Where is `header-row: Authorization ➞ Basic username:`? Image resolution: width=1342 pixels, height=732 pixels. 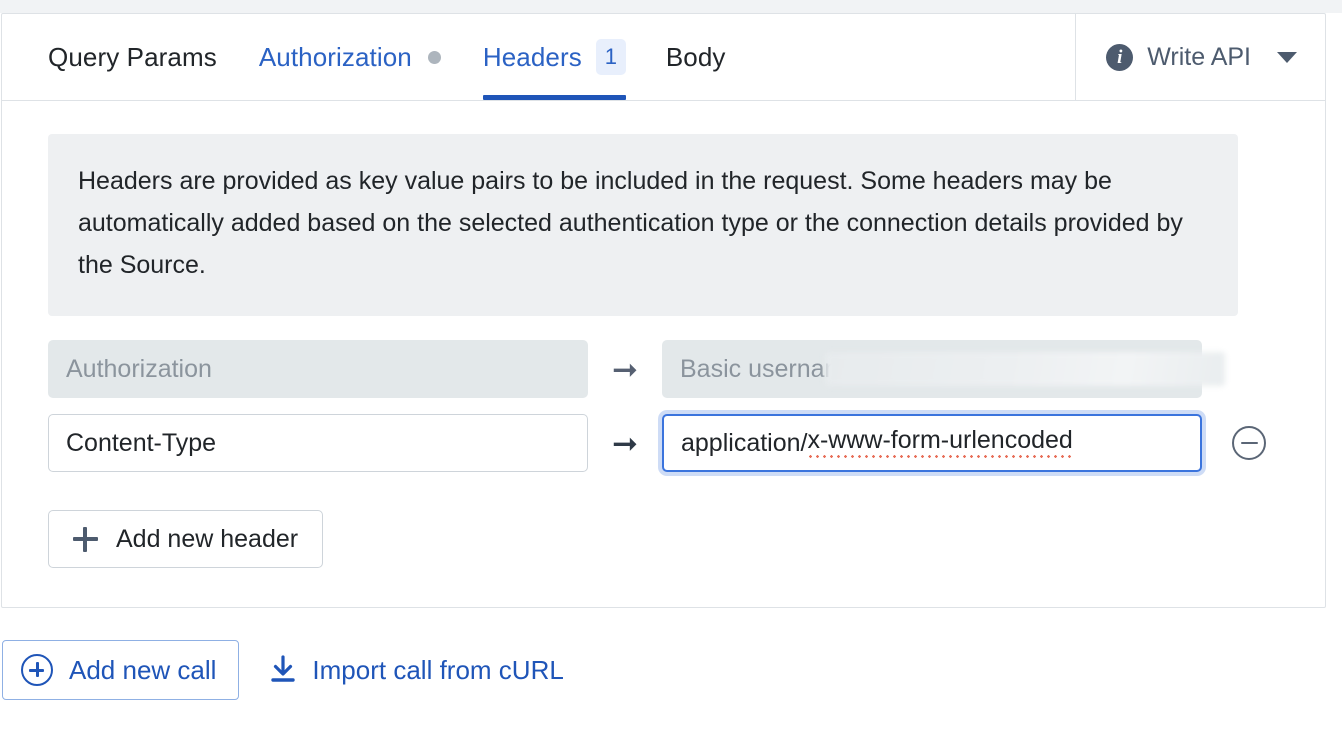 header-row: Authorization ➞ Basic username: is located at coordinates (663, 369).